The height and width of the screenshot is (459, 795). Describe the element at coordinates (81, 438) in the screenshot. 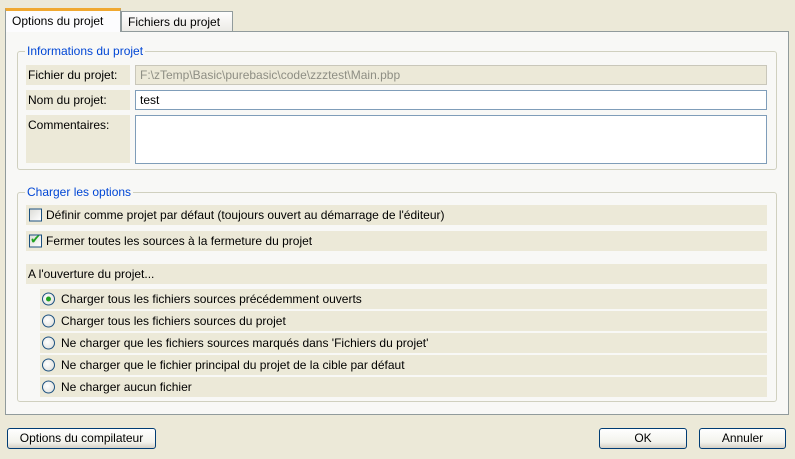

I see `compiler-options-button: Options du compilateur` at that location.